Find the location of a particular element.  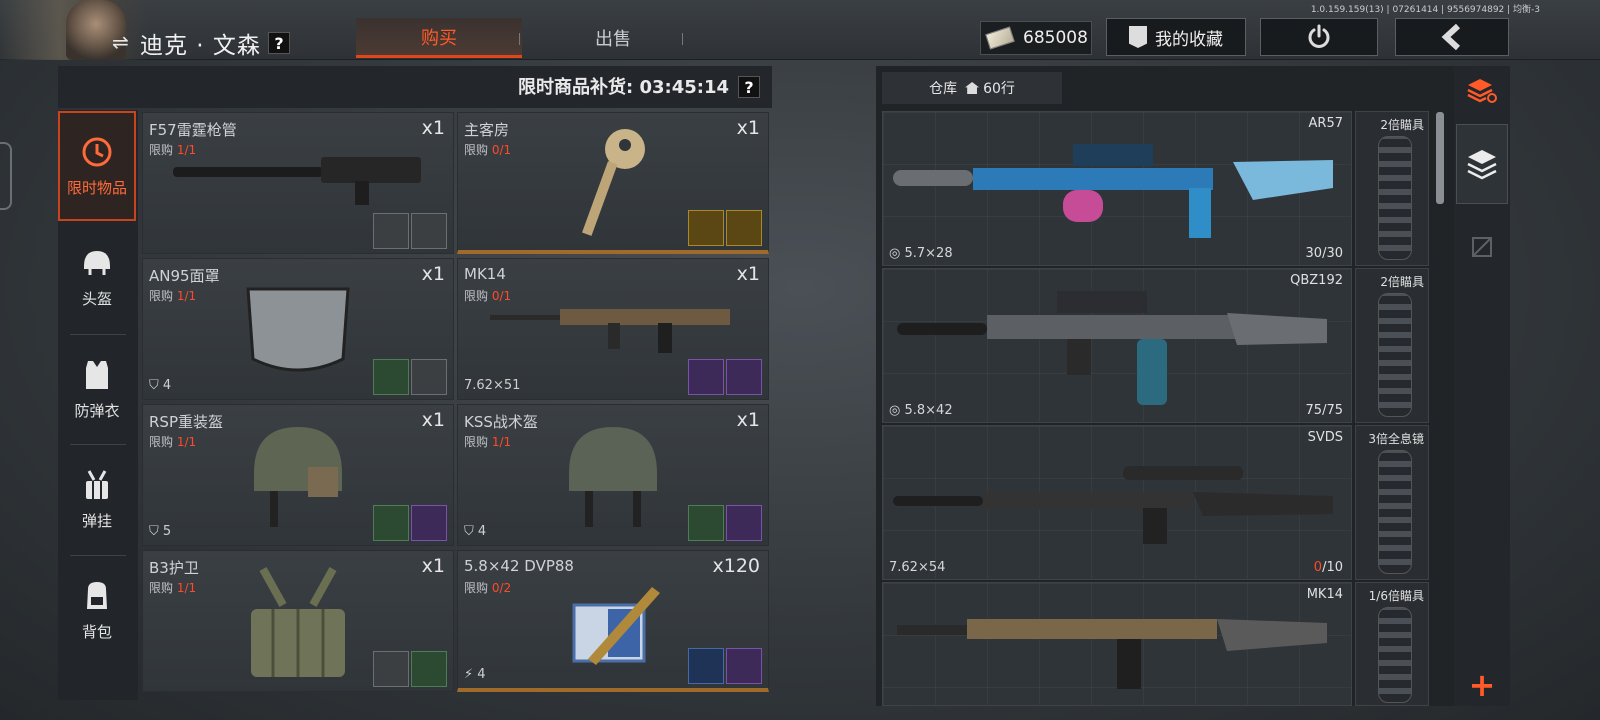

shop-item-card: 5.8×42 DVP88 限购 0/2 x120 ⚡ 4 is located at coordinates (613, 621).